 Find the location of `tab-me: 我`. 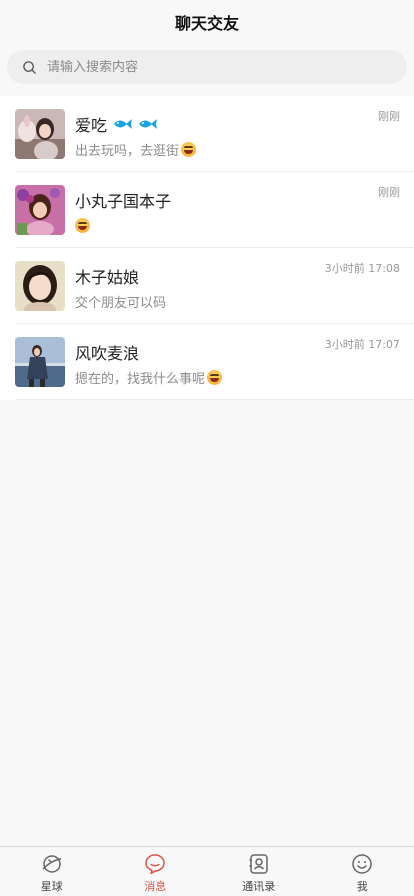

tab-me: 我 is located at coordinates (362, 871).